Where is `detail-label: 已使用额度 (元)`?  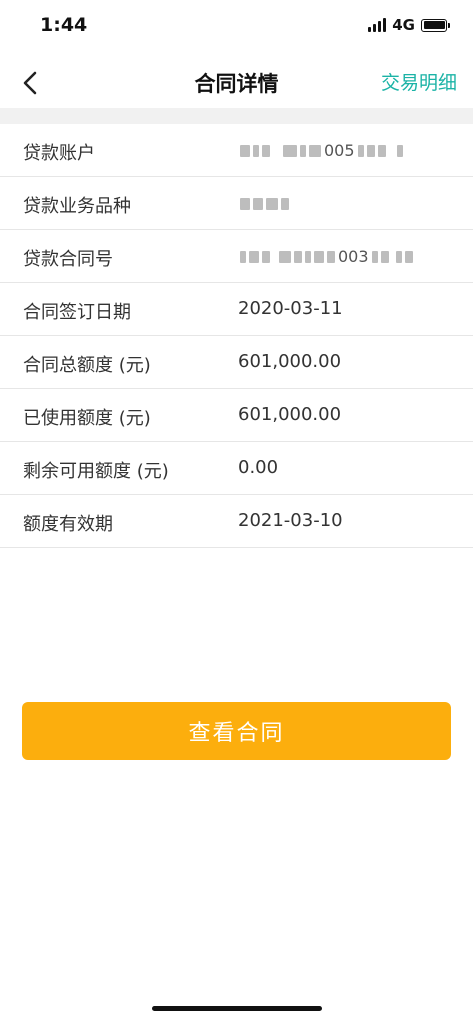
detail-label: 已使用额度 (元) is located at coordinates (87, 418).